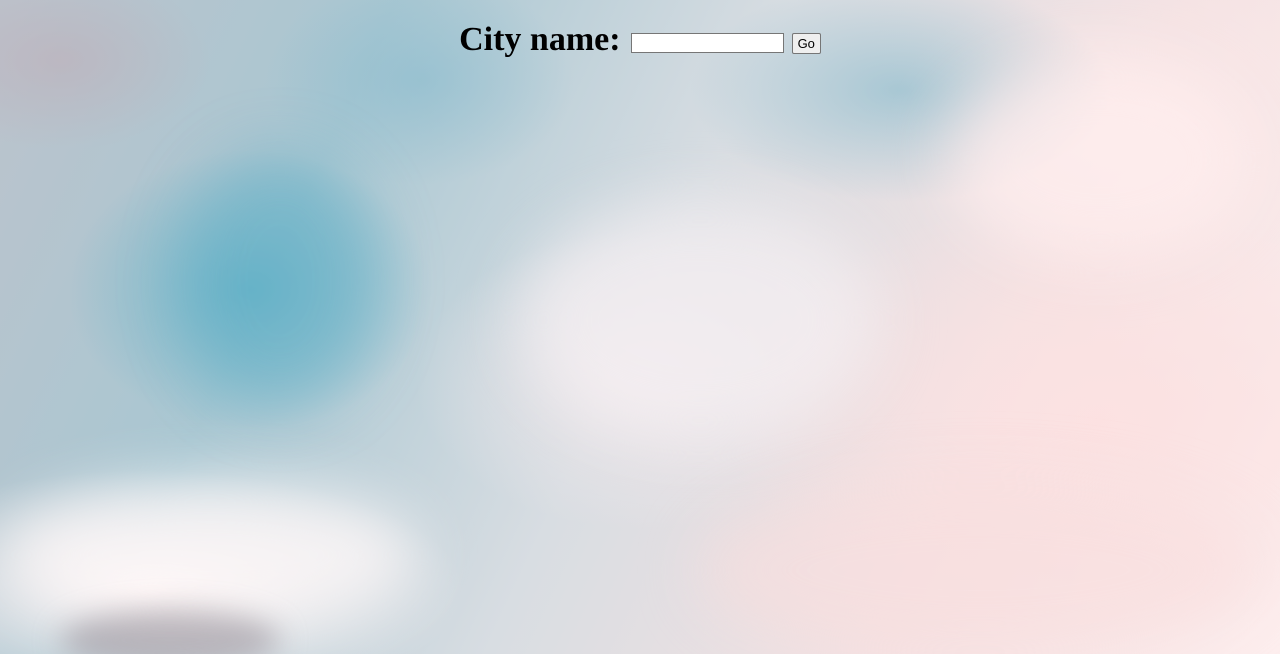  I want to click on go-button: Go, so click(806, 43).